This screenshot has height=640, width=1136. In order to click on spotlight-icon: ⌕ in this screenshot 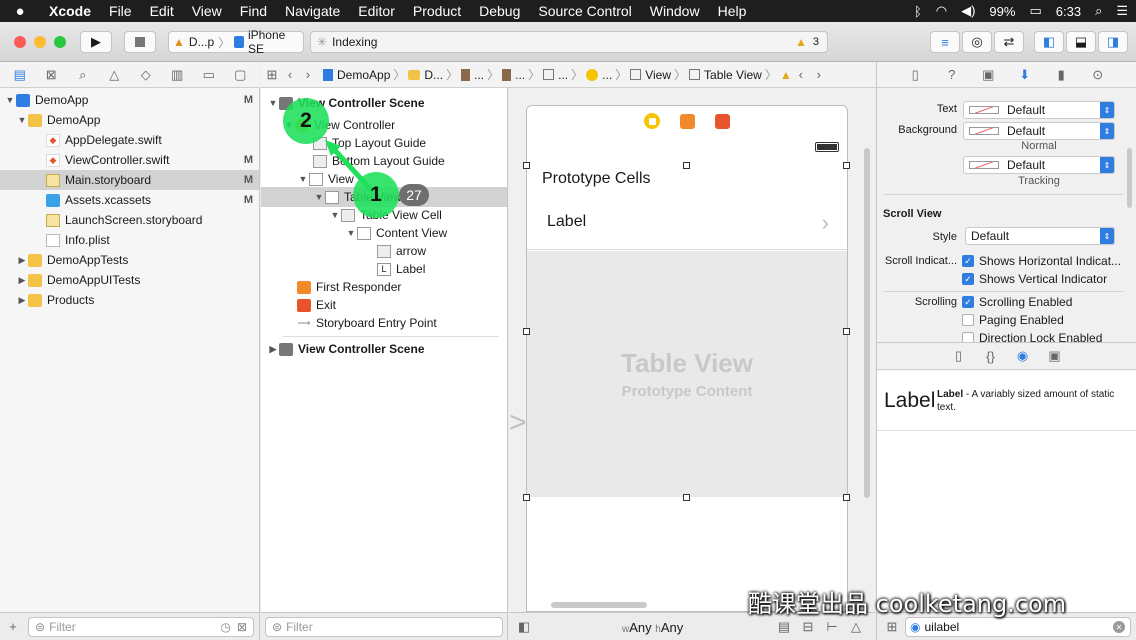, I will do `click(1098, 11)`.